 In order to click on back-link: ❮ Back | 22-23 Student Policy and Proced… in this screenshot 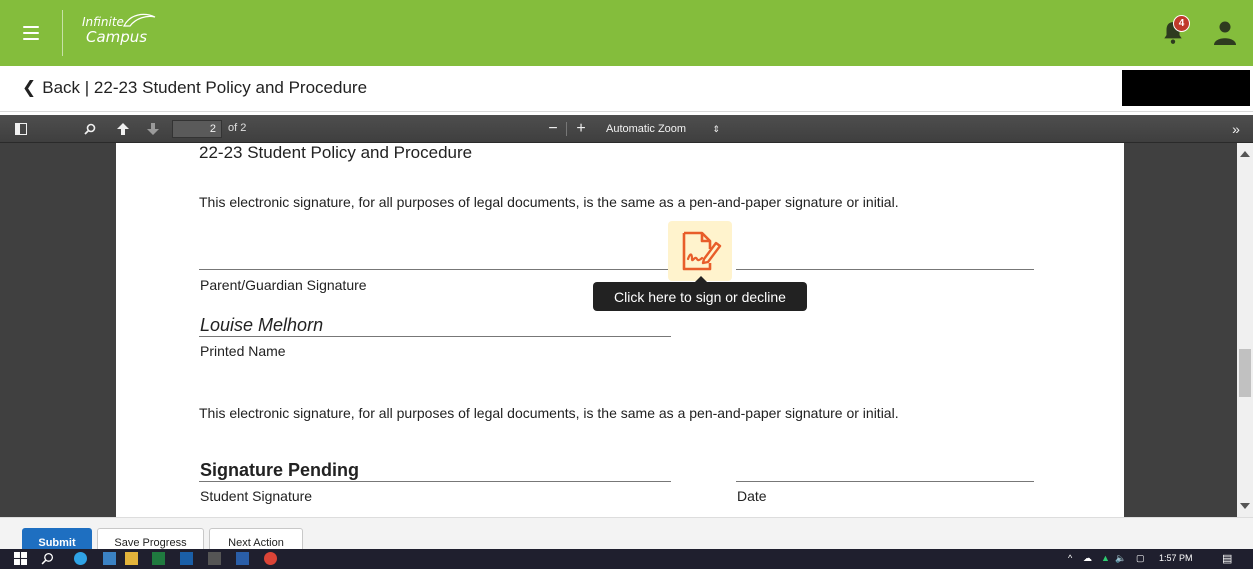, I will do `click(194, 88)`.